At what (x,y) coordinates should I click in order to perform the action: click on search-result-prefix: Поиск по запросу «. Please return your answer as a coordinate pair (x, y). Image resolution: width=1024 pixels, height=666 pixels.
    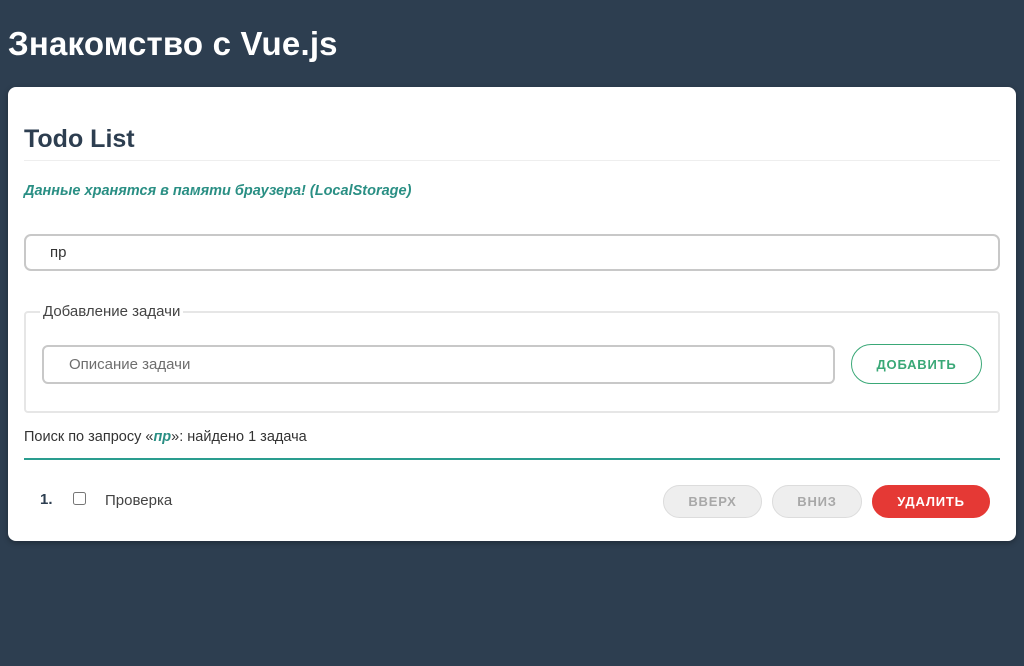
    Looking at the image, I should click on (89, 437).